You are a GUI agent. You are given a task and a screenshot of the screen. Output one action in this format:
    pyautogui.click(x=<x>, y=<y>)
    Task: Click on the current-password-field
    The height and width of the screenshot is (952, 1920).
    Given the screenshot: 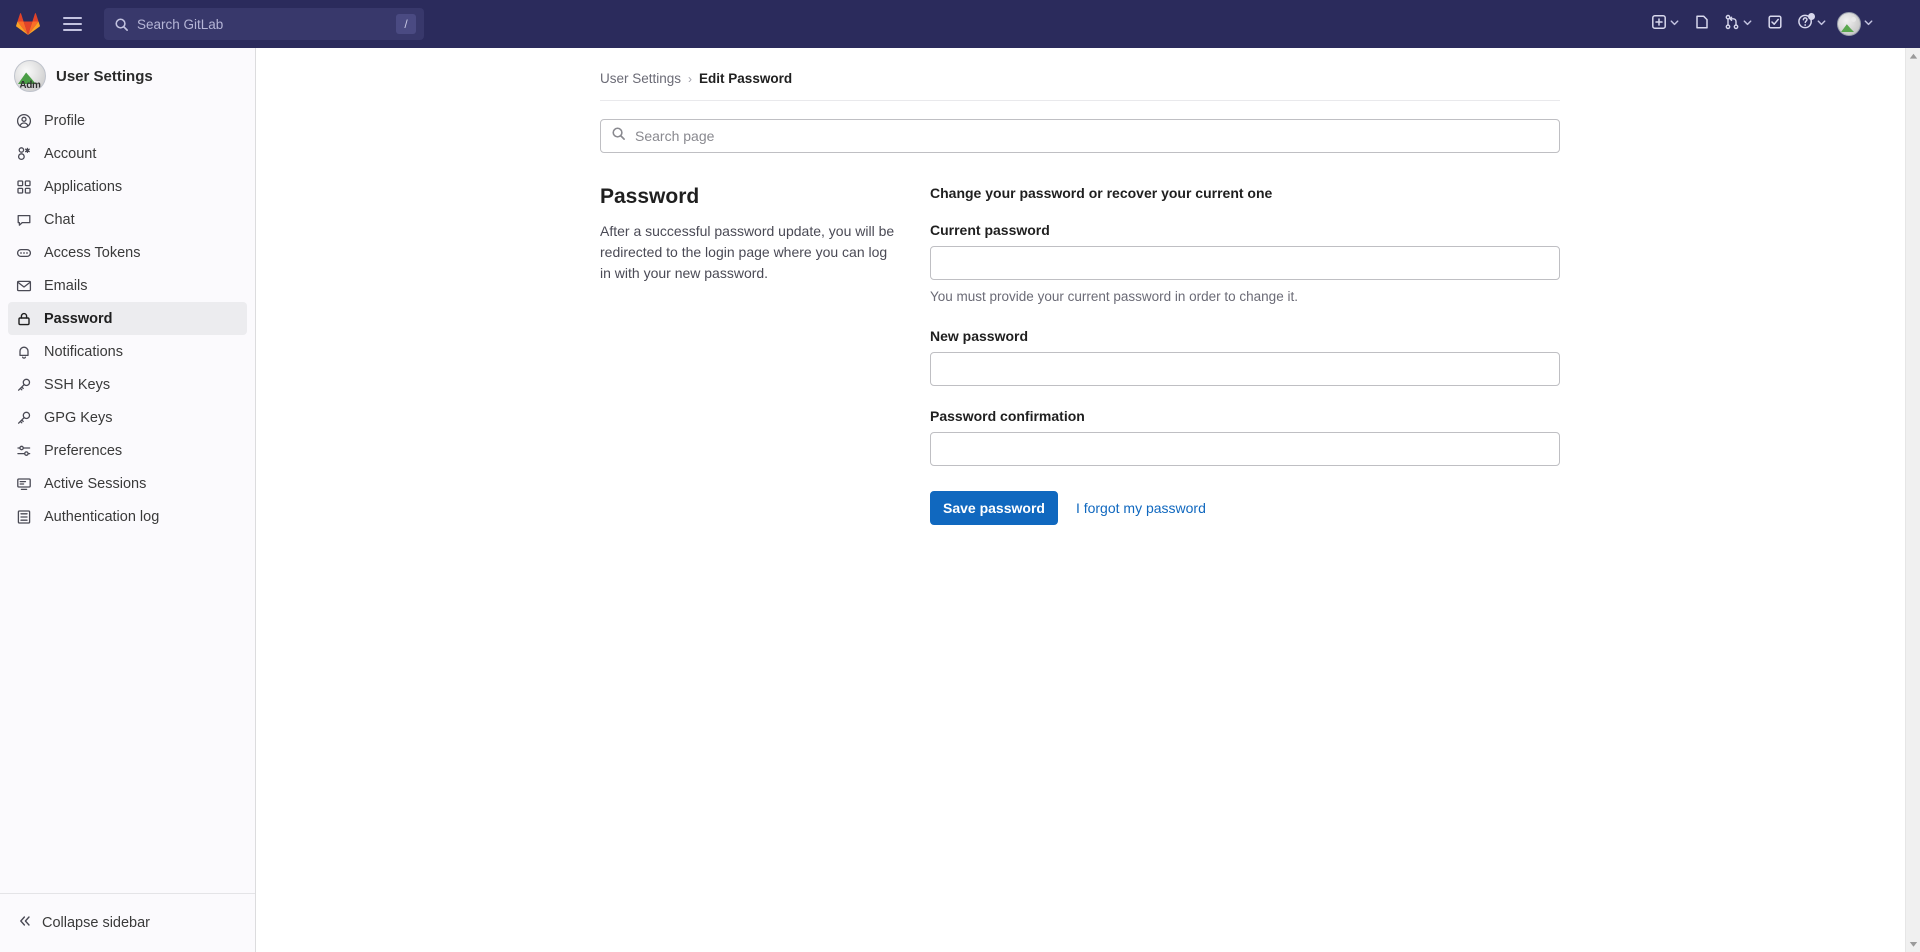 What is the action you would take?
    pyautogui.click(x=1245, y=263)
    